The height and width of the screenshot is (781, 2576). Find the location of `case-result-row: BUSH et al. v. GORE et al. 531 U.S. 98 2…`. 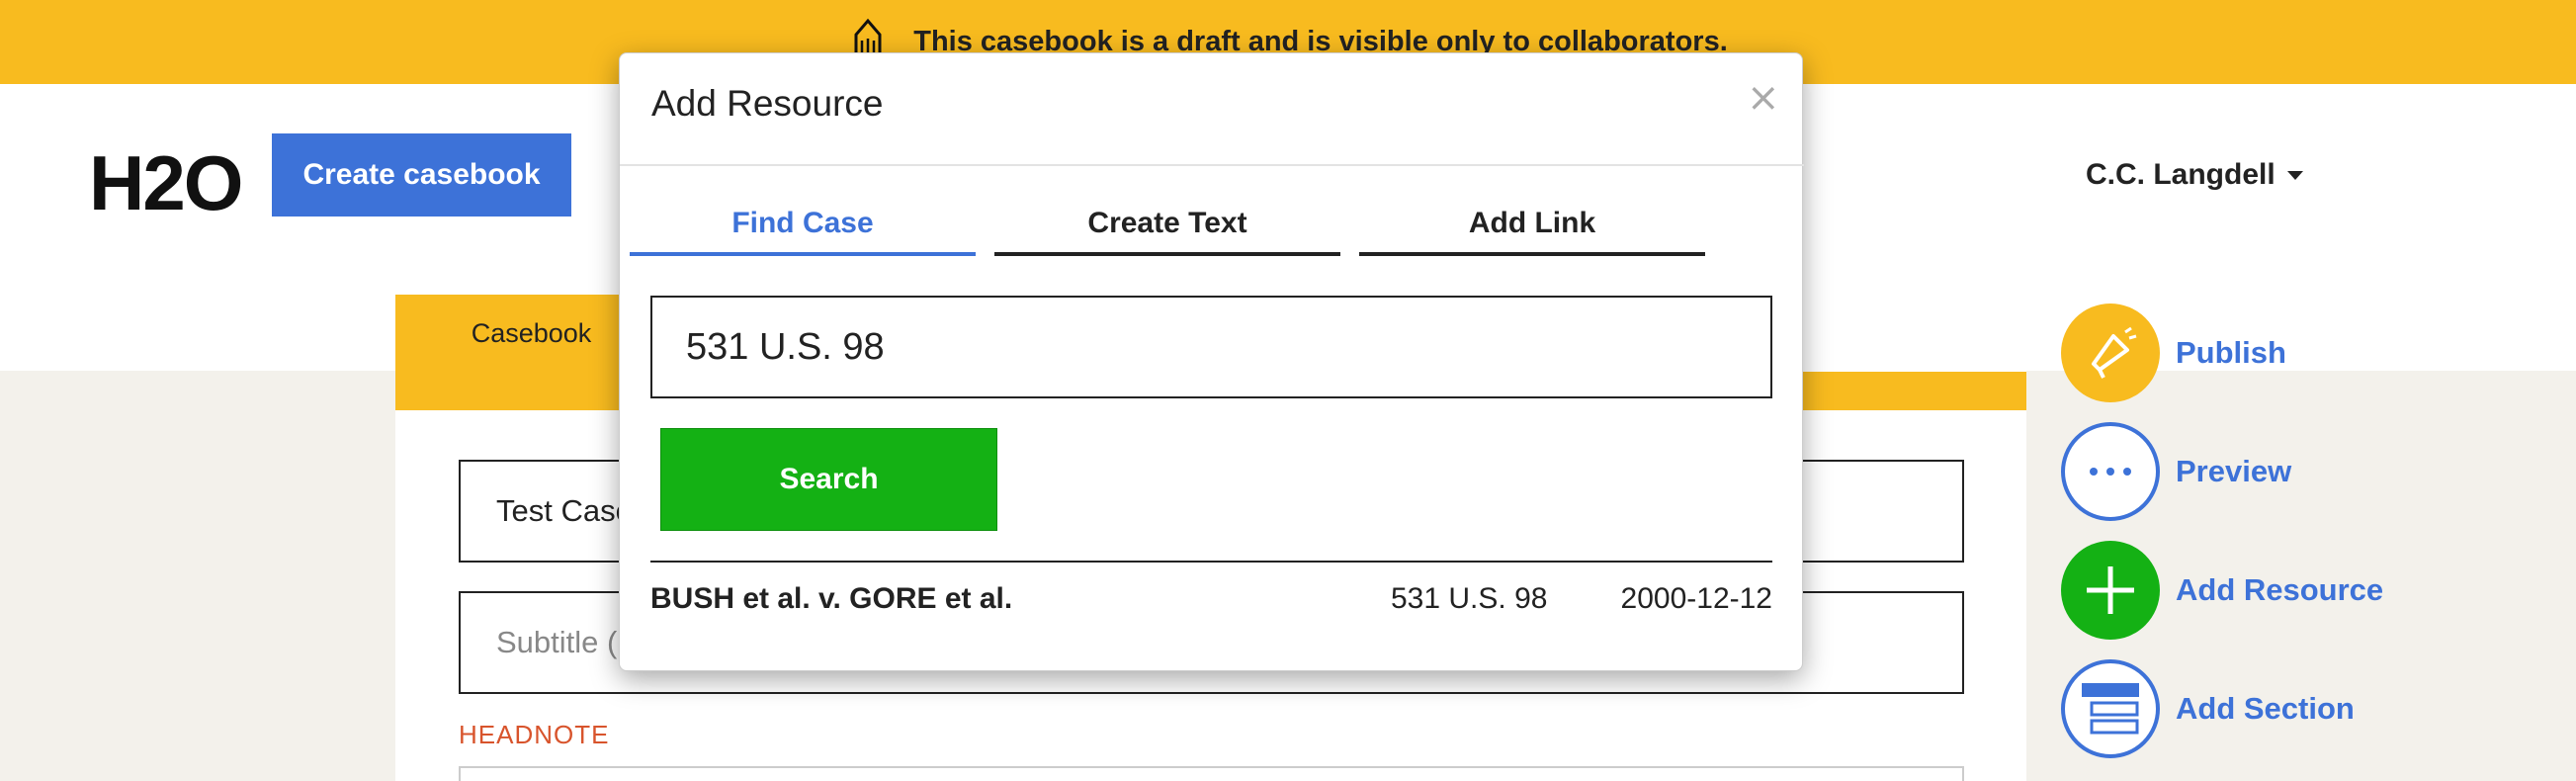

case-result-row: BUSH et al. v. GORE et al. 531 U.S. 98 2… is located at coordinates (1211, 607).